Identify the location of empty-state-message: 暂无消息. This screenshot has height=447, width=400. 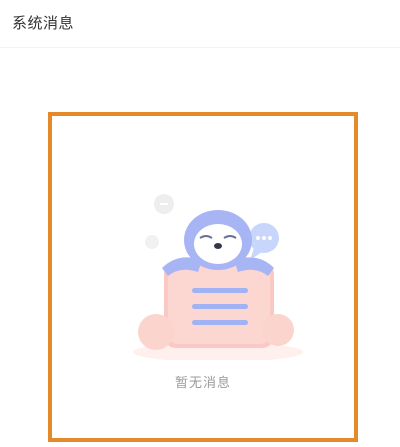
(202, 383).